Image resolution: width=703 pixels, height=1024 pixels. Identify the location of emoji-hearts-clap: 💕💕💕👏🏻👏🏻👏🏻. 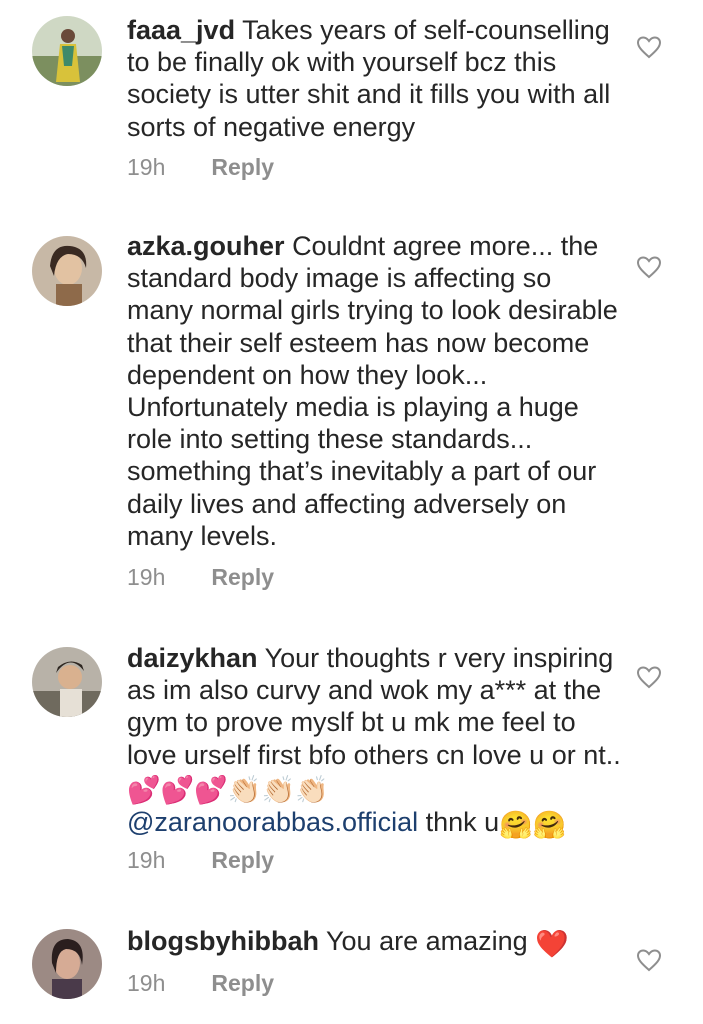
(228, 789).